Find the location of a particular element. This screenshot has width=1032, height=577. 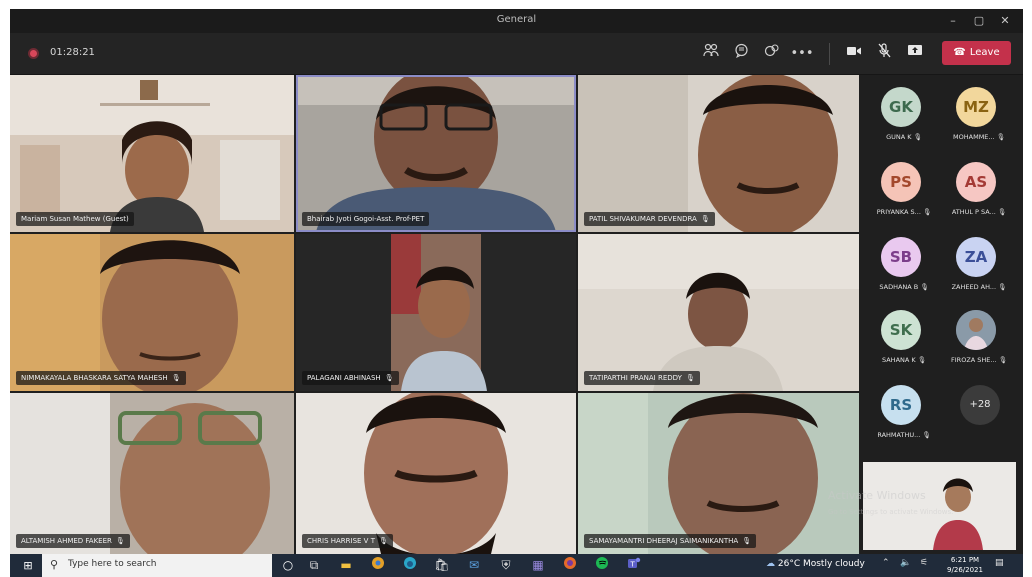

weather-widget: ☁ 26°C Mostly cloudy is located at coordinates (815, 564).